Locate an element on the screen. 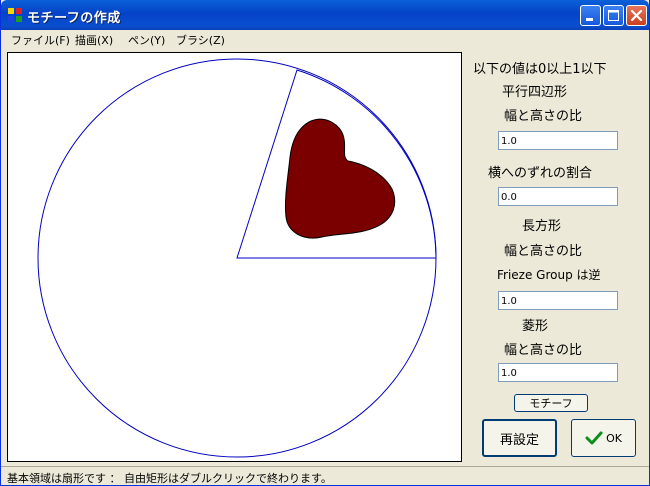  rectangle-label: 長方形 is located at coordinates (542, 226).